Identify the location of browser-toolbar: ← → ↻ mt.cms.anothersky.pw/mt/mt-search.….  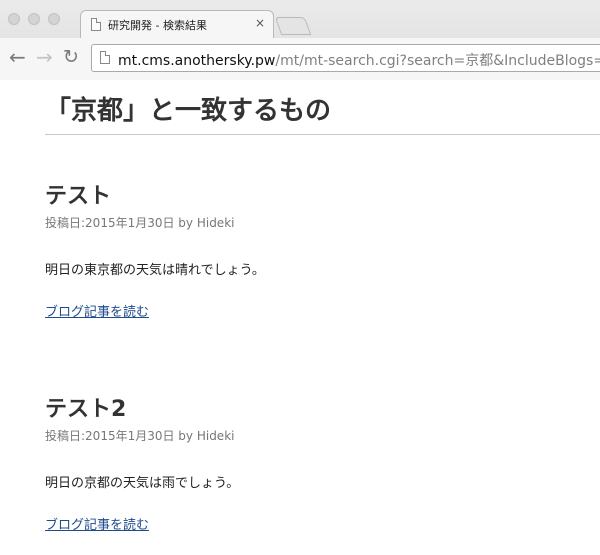
(300, 59).